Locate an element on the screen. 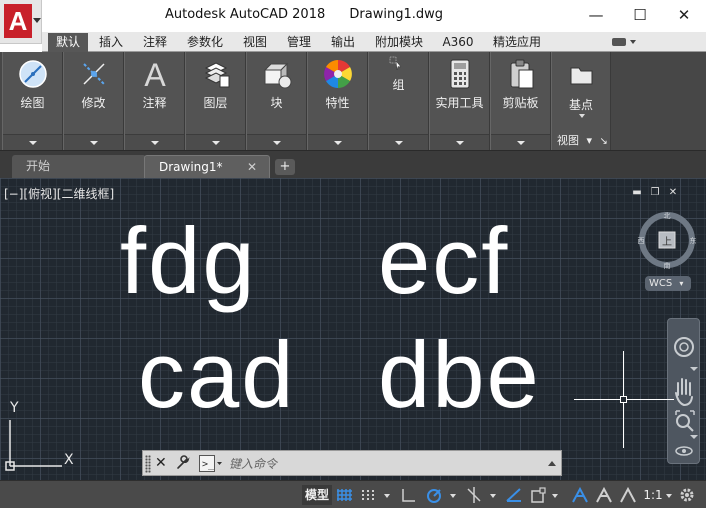  panel-draw: 绘图 is located at coordinates (32, 101).